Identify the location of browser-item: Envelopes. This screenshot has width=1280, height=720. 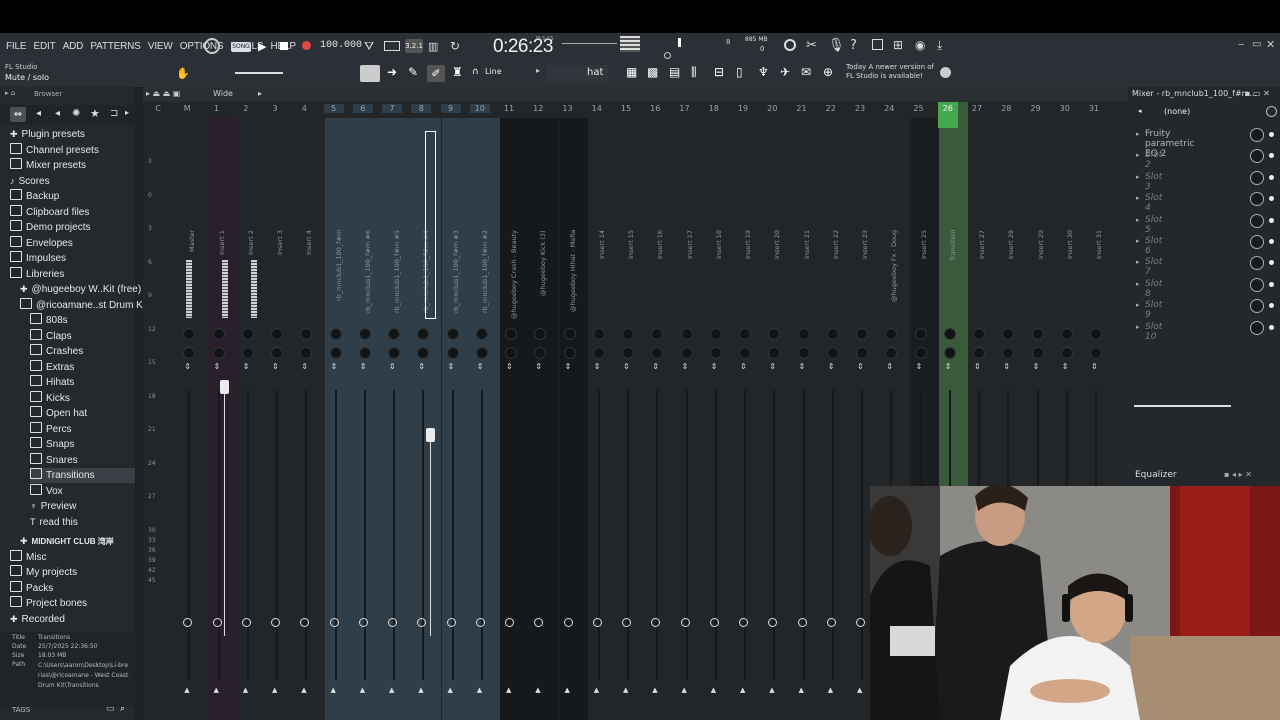
(41, 243).